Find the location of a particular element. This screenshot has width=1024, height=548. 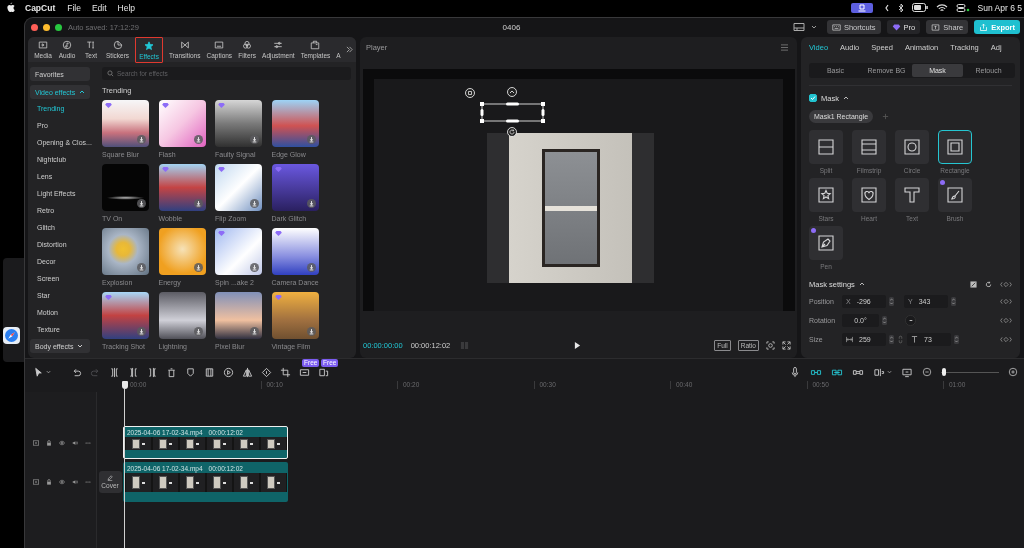

battery-icon is located at coordinates (919, 7).